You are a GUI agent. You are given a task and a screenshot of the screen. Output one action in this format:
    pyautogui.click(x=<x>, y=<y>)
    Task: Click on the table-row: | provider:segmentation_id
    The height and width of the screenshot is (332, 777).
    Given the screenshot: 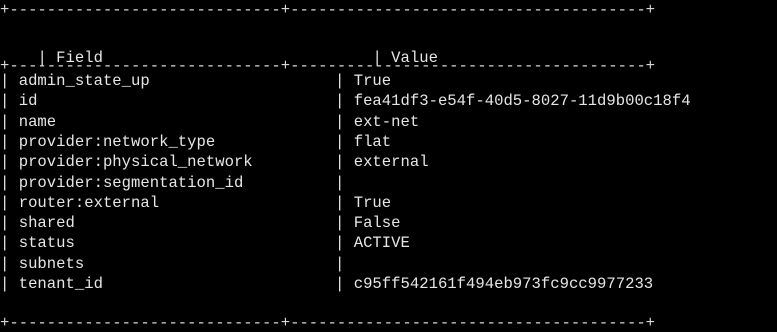 What is the action you would take?
    pyautogui.click(x=121, y=183)
    